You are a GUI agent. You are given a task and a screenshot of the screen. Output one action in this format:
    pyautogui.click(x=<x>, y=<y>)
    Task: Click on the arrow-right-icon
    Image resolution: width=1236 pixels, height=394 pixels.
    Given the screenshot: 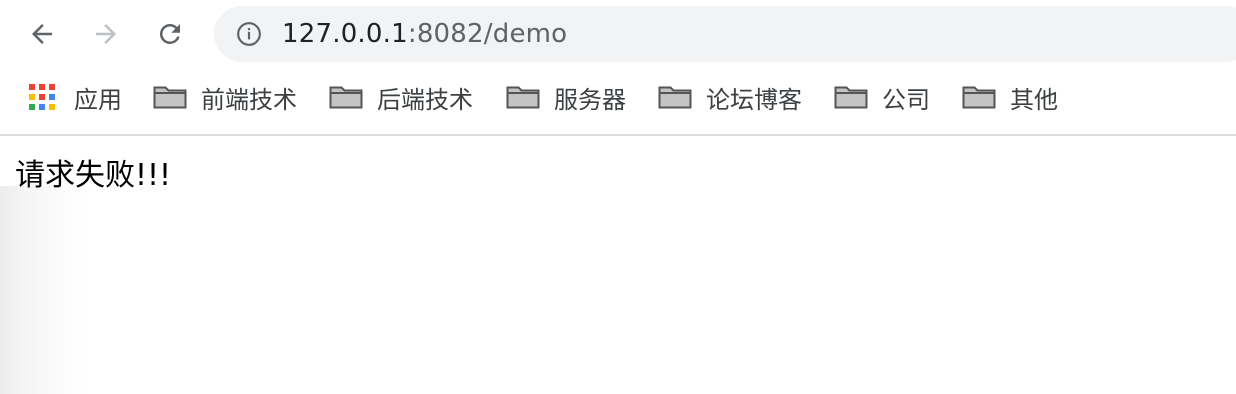 What is the action you would take?
    pyautogui.click(x=106, y=34)
    